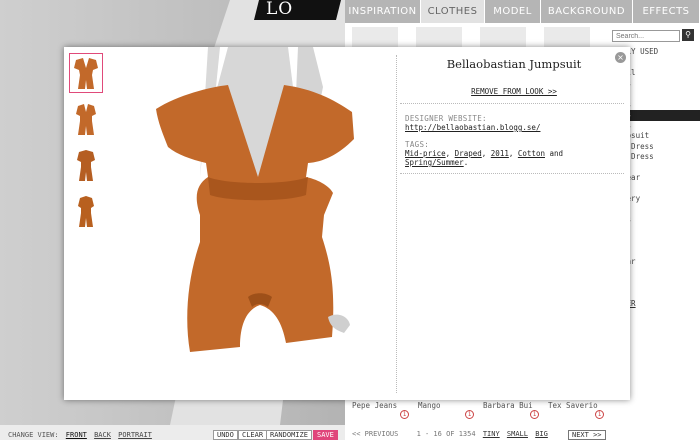 This screenshot has width=700, height=440. I want to click on tags-label: TAGS:, so click(417, 144).